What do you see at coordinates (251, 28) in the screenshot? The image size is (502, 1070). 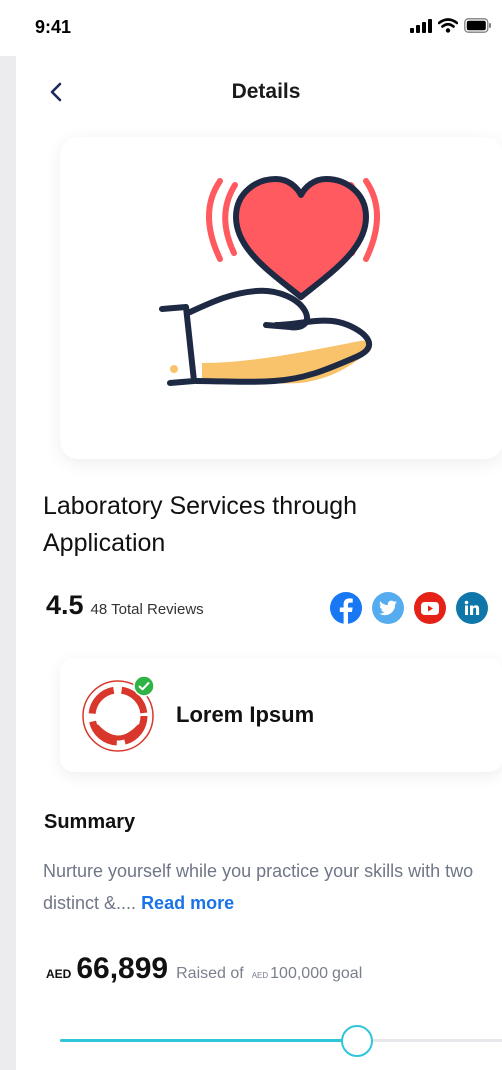 I see `status-bar: 9:41` at bounding box center [251, 28].